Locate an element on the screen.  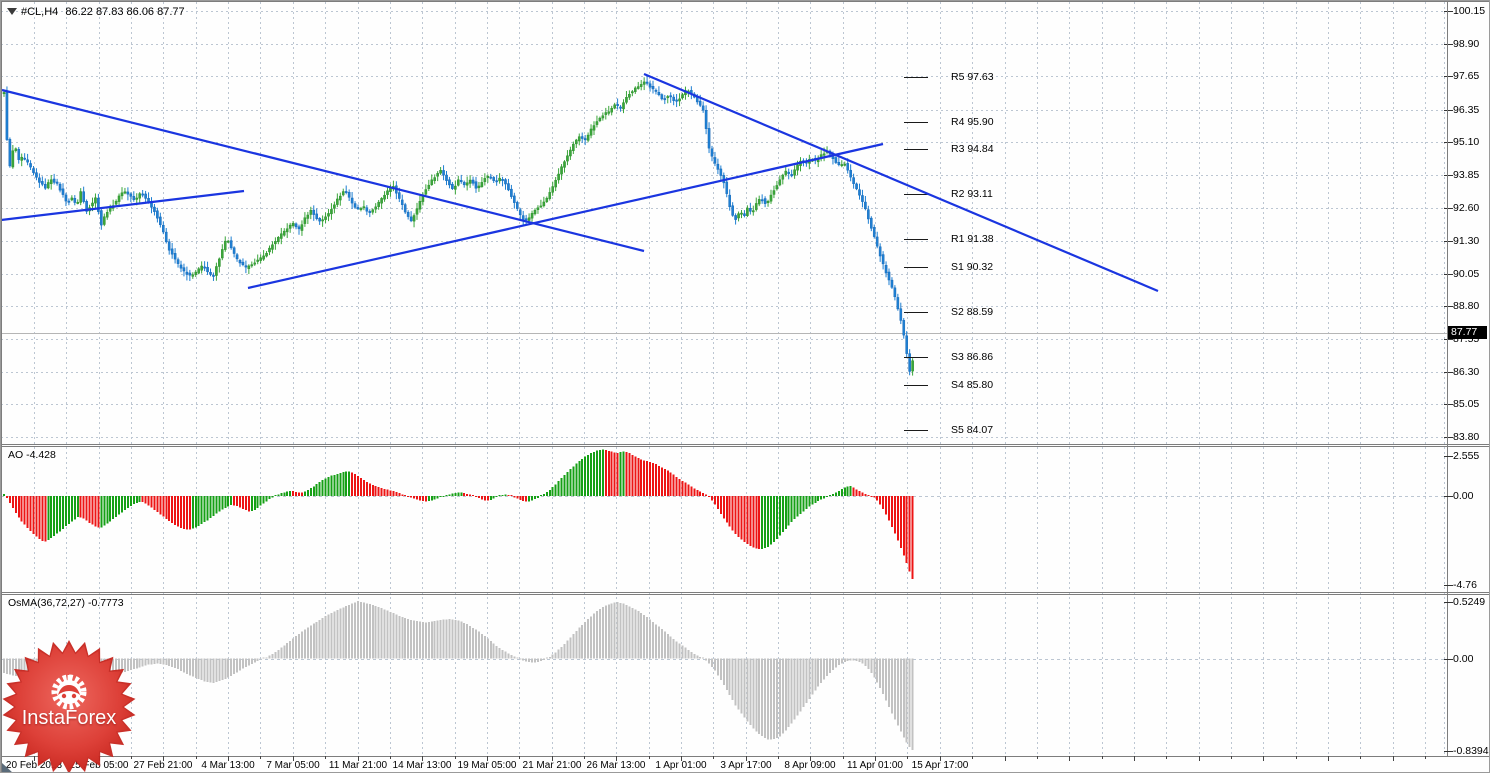
price-axis-label: 83.80 is located at coordinates (1466, 437).